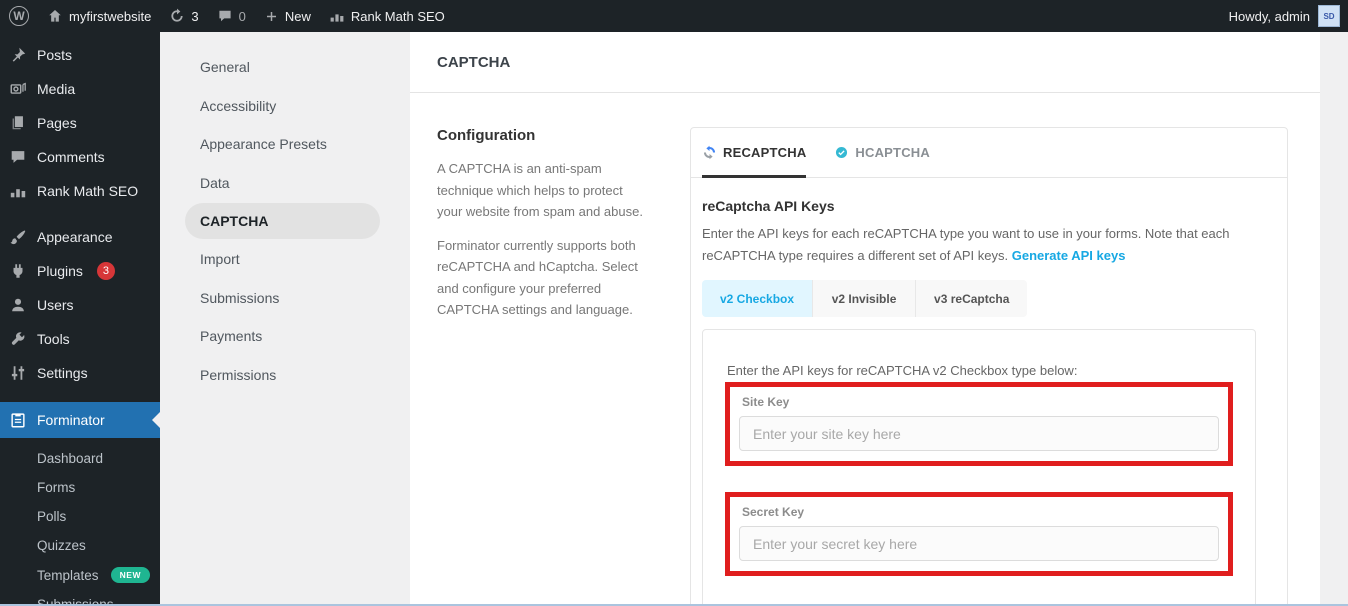 This screenshot has height=606, width=1348. Describe the element at coordinates (60, 271) in the screenshot. I see `sidebar-item-label: Plugins` at that location.